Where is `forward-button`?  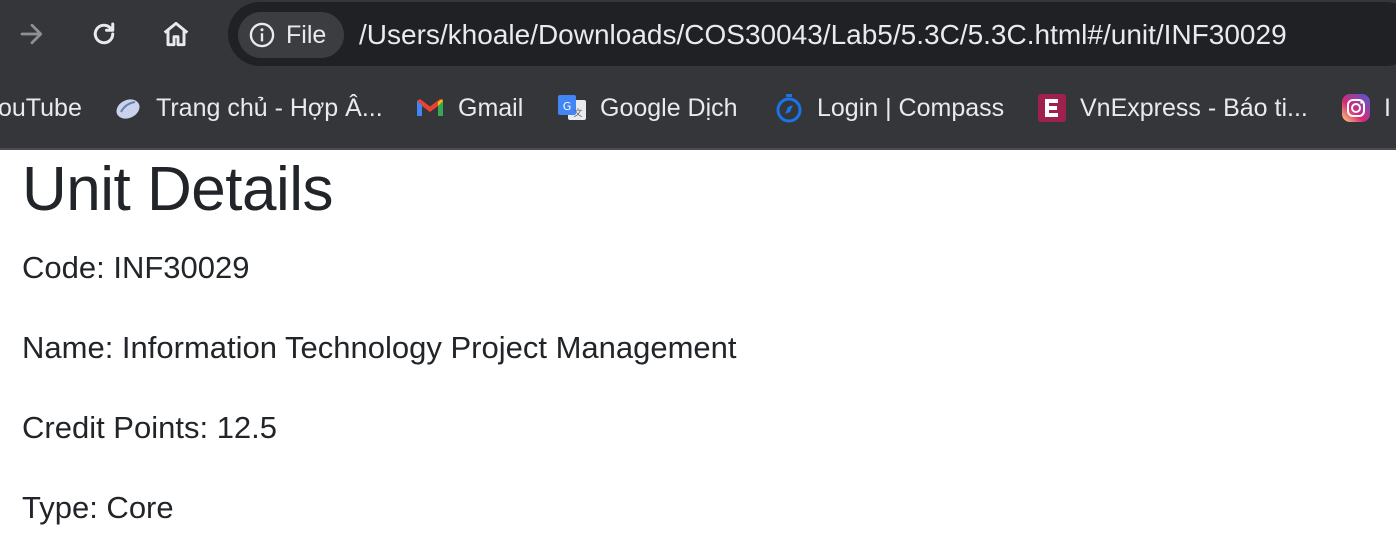 forward-button is located at coordinates (32, 34).